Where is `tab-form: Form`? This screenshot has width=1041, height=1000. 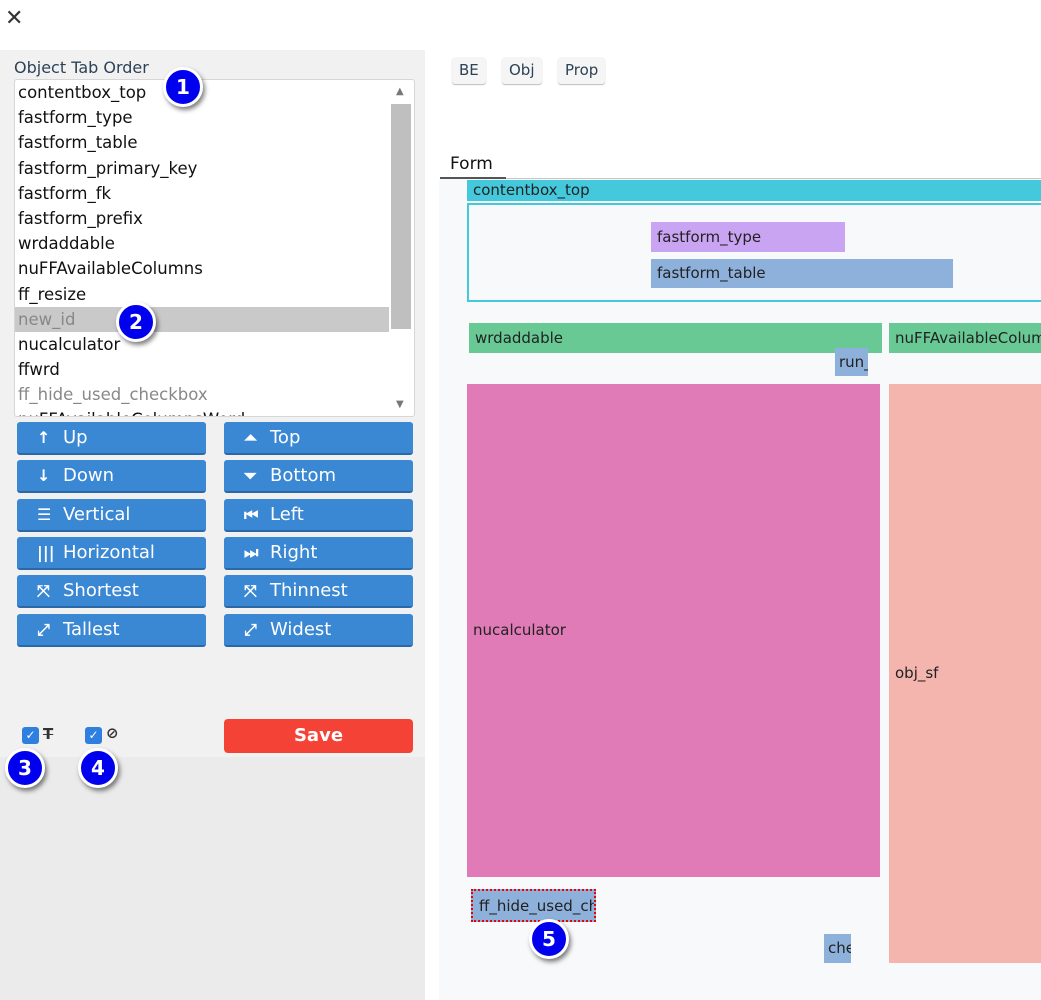
tab-form: Form is located at coordinates (471, 164).